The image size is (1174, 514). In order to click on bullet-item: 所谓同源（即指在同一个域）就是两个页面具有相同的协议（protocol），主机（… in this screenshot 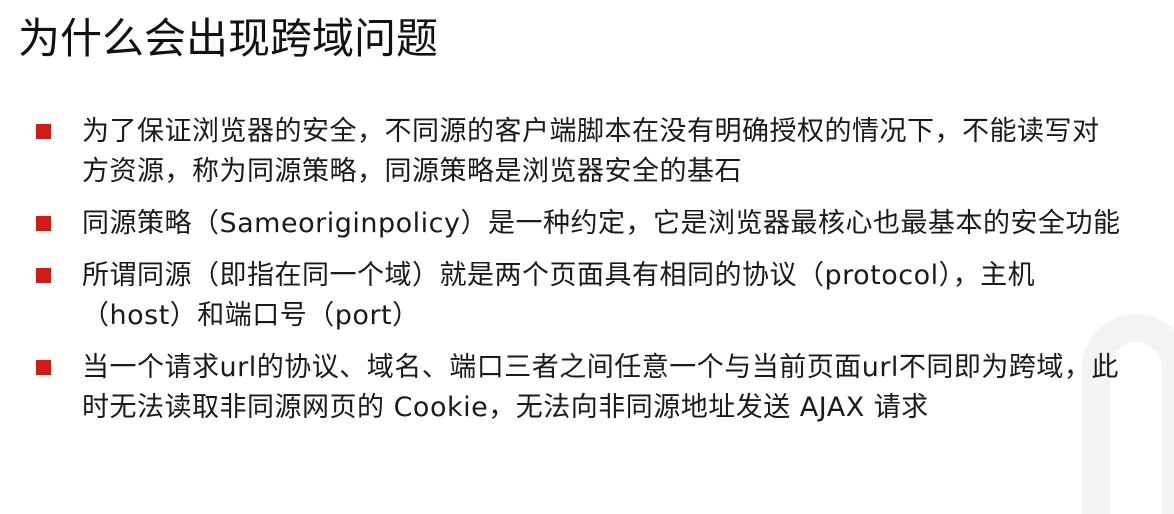, I will do `click(579, 296)`.